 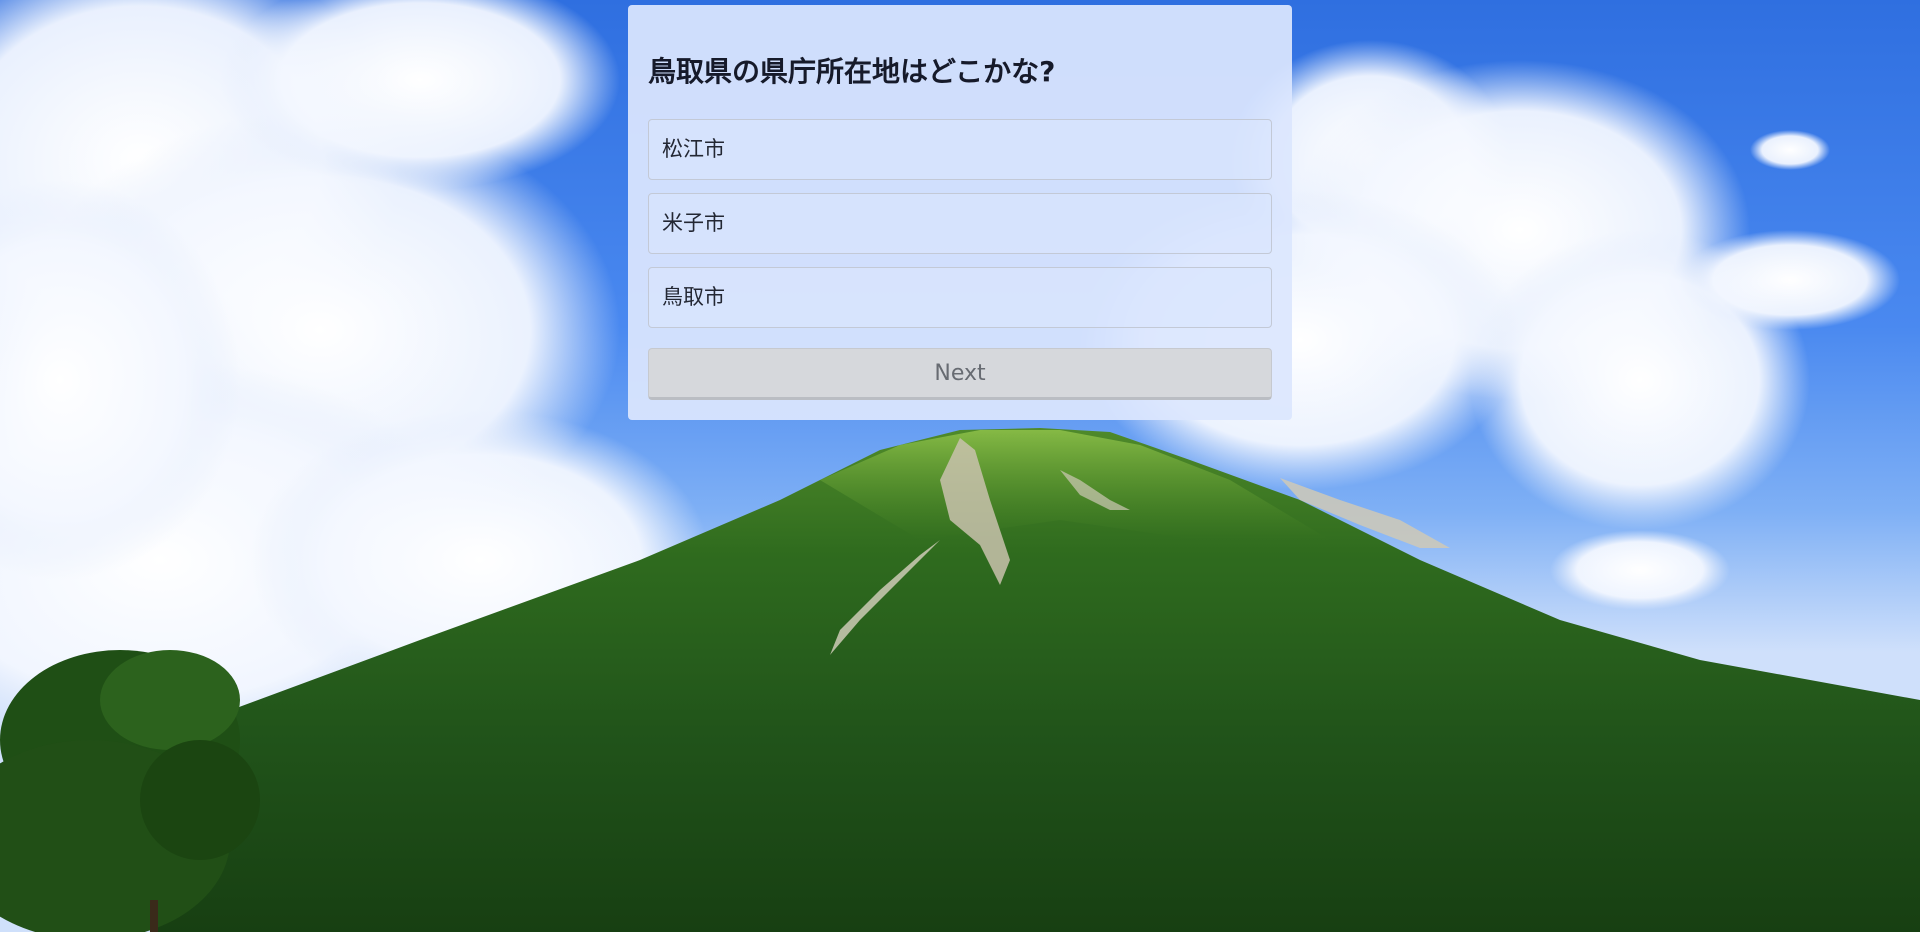 I want to click on answer-option-matsue: 松江市, so click(x=960, y=149).